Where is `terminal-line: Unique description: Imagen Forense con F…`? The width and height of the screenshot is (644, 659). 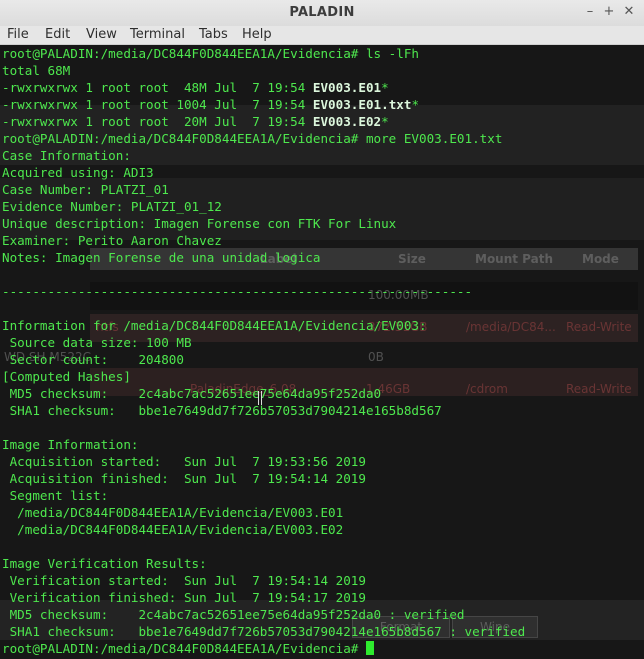
terminal-line: Unique description: Imagen Forense con F… is located at coordinates (322, 223).